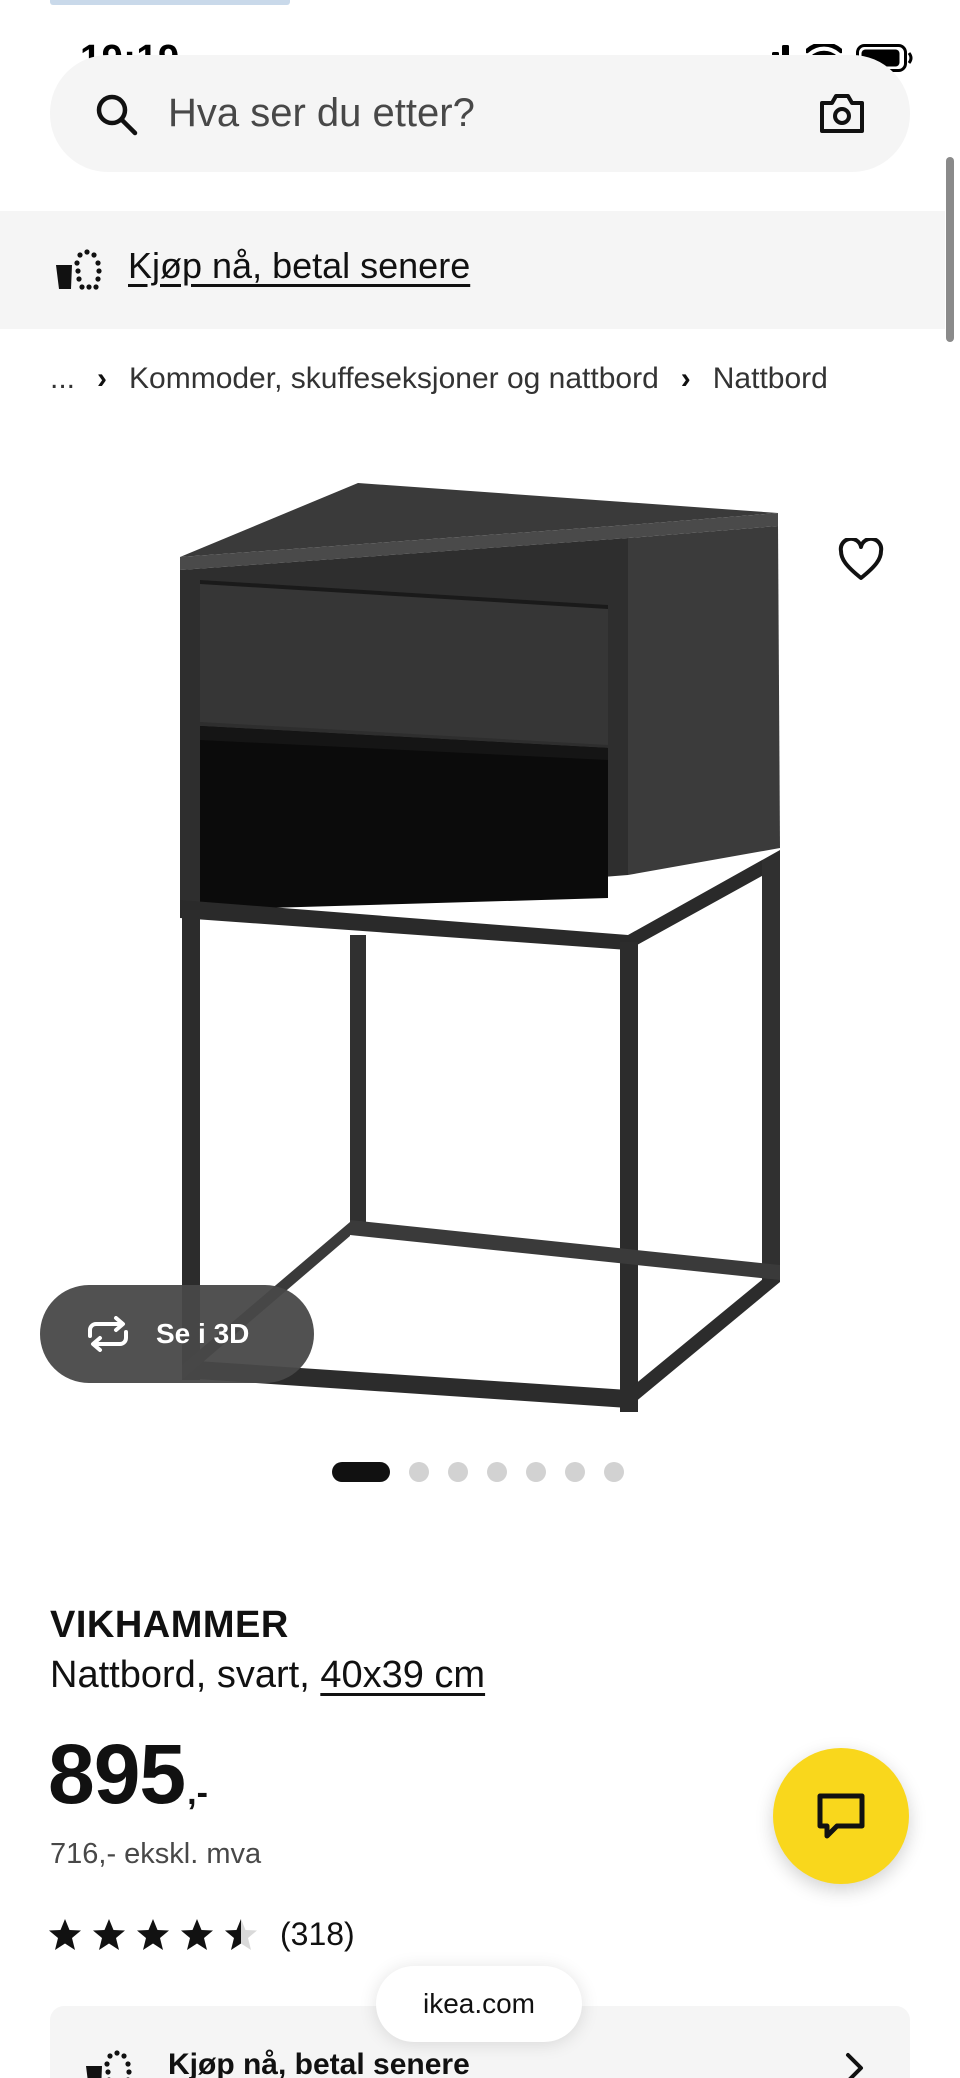  What do you see at coordinates (197, 1793) in the screenshot?
I see `price-suffix: ,-` at bounding box center [197, 1793].